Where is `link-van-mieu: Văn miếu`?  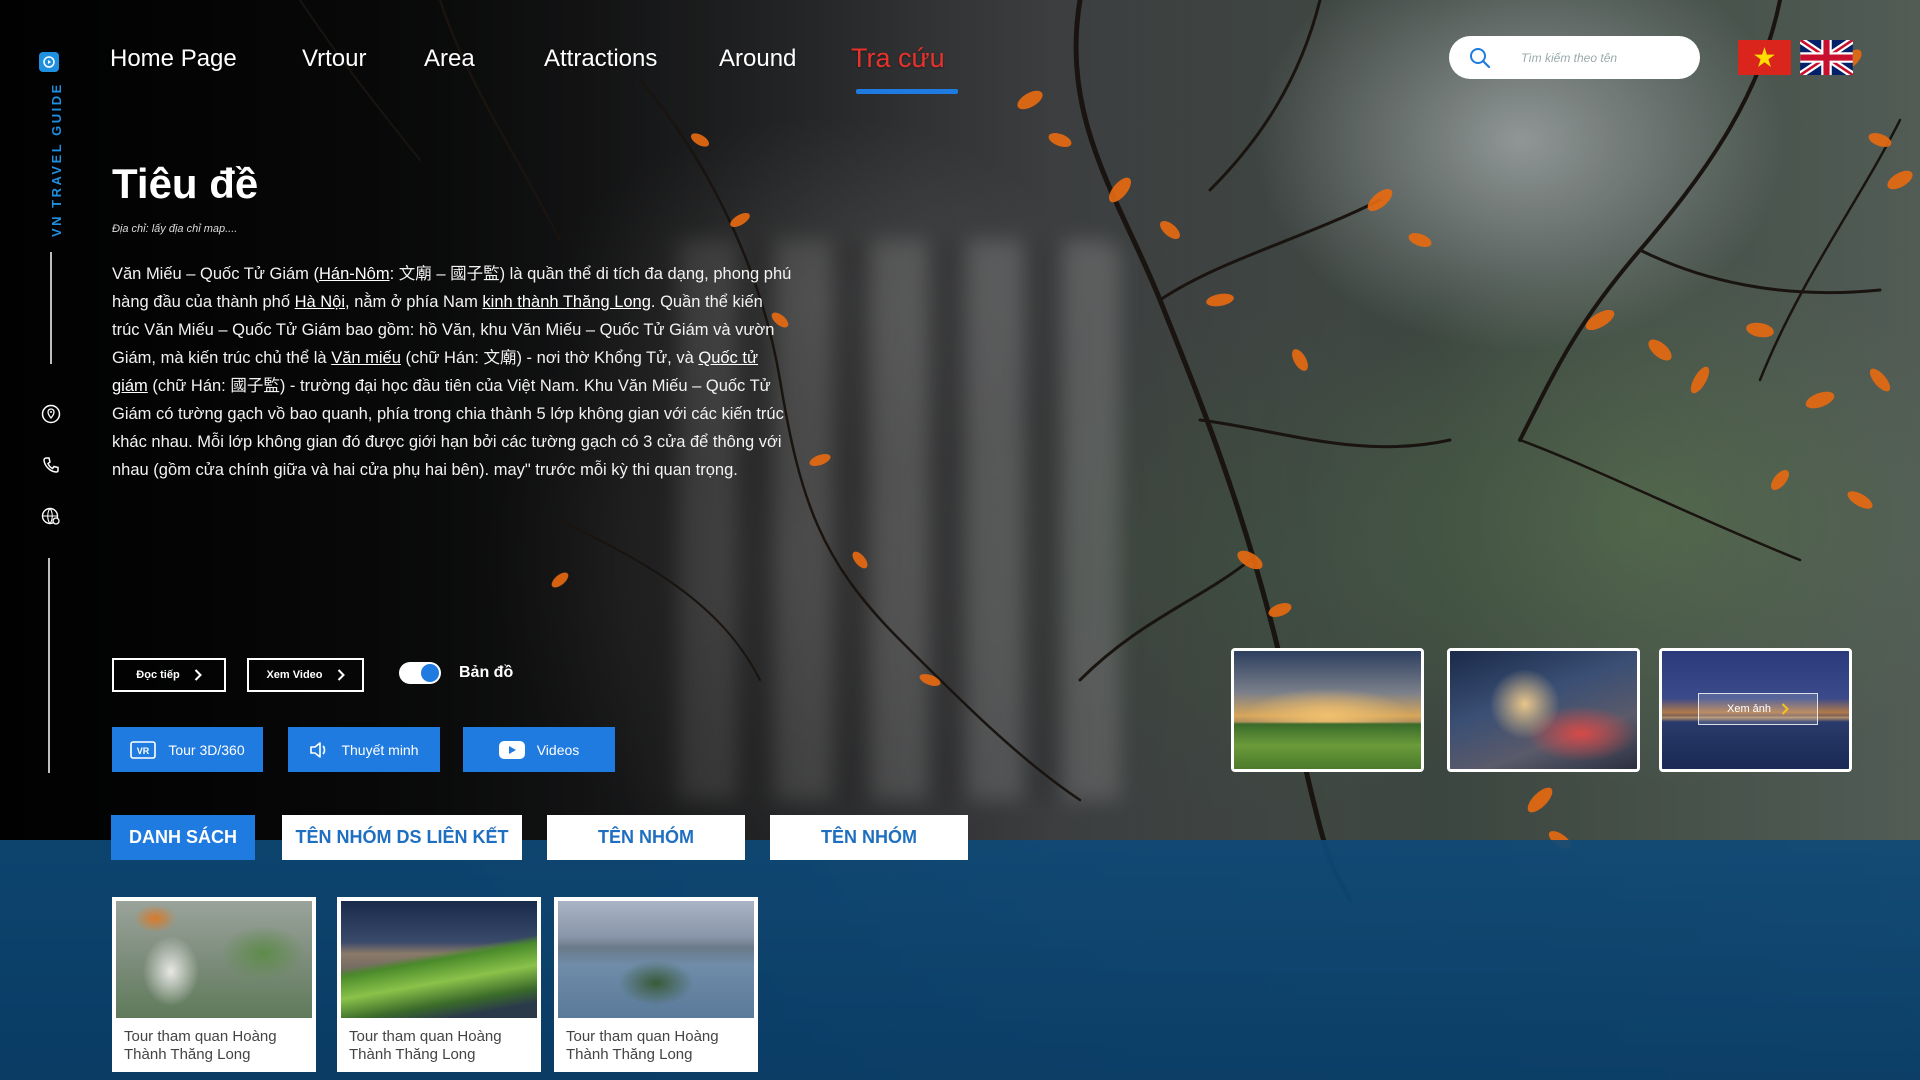
link-van-mieu: Văn miếu is located at coordinates (366, 358).